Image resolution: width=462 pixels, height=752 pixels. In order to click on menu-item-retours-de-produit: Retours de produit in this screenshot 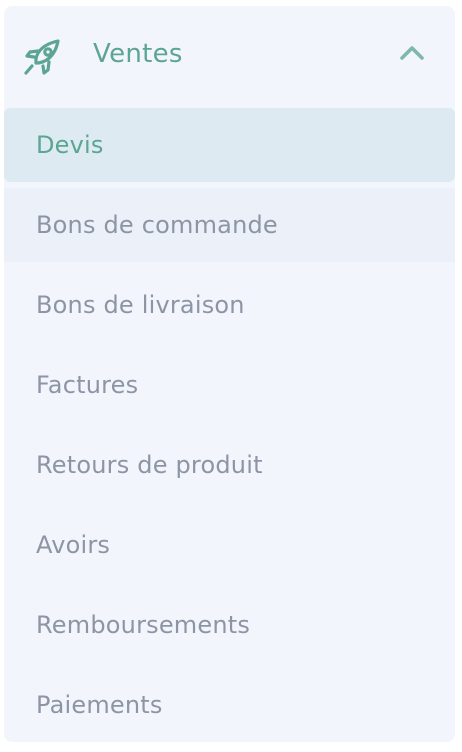, I will do `click(229, 465)`.